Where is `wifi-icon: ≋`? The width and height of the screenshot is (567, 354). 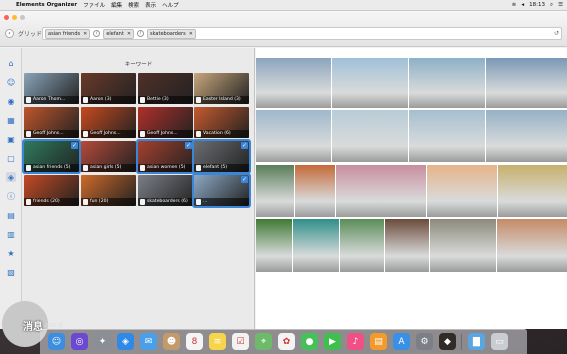 wifi-icon: ≋ is located at coordinates (514, 5).